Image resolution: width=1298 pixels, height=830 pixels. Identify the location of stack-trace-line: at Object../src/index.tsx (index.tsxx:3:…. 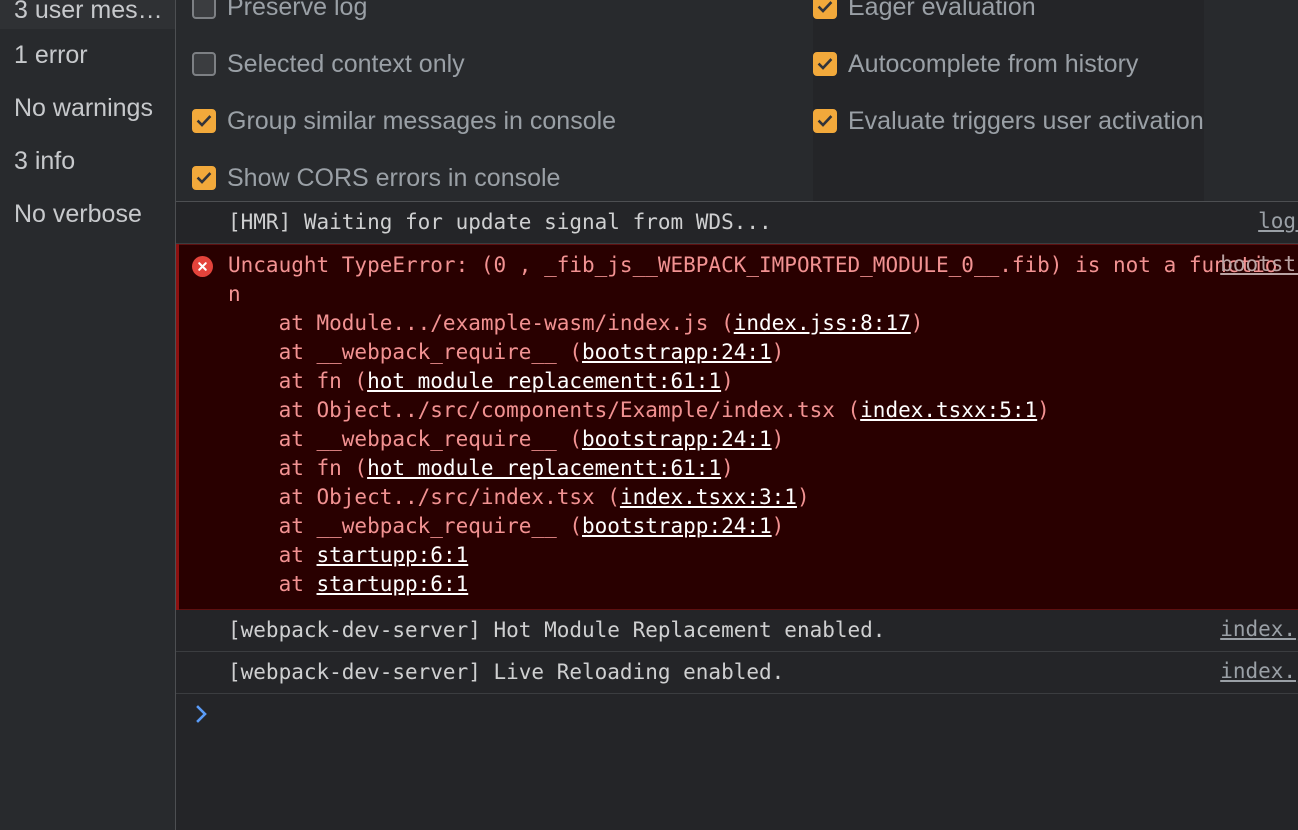
(759, 497).